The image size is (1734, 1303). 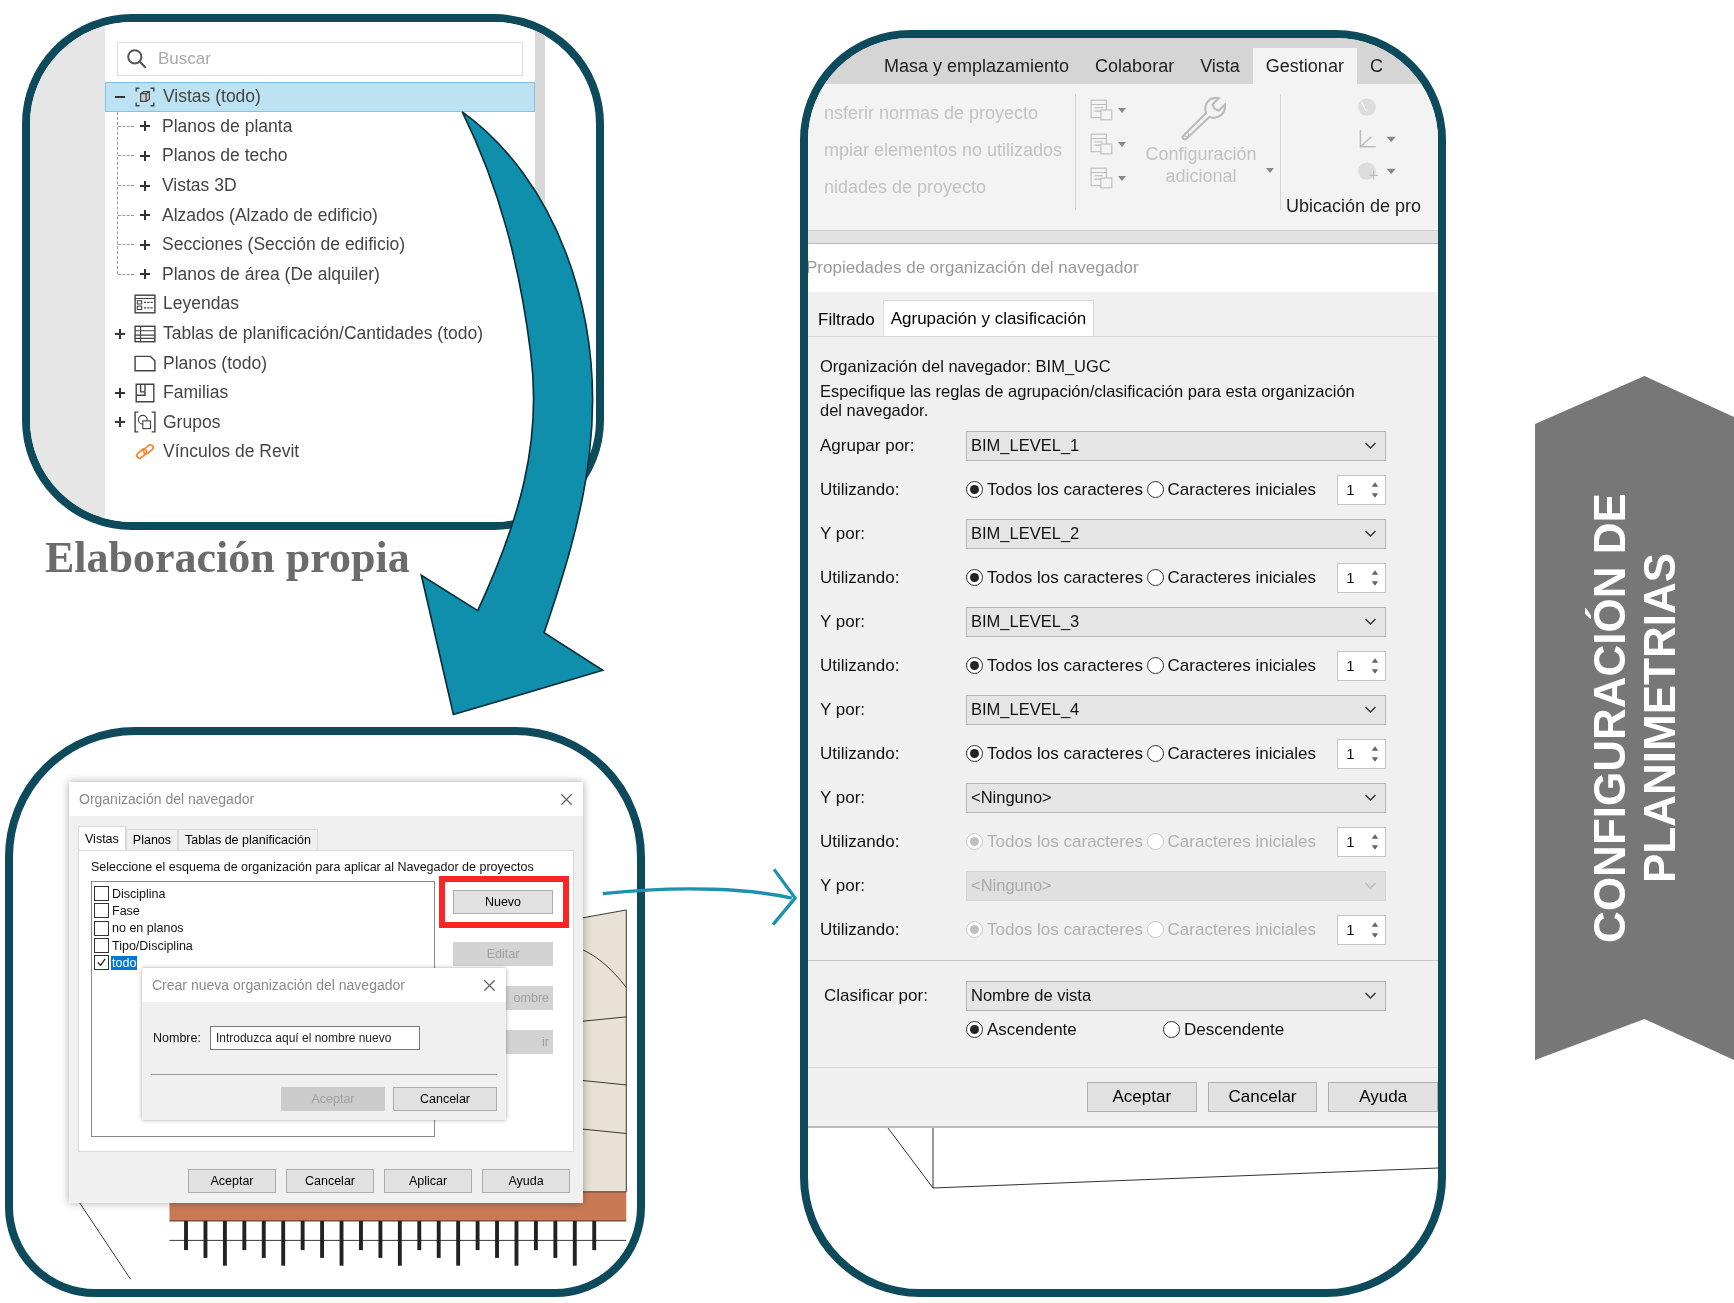 What do you see at coordinates (314, 1038) in the screenshot?
I see `name-field: Introduzca aquí el nombre nuevo` at bounding box center [314, 1038].